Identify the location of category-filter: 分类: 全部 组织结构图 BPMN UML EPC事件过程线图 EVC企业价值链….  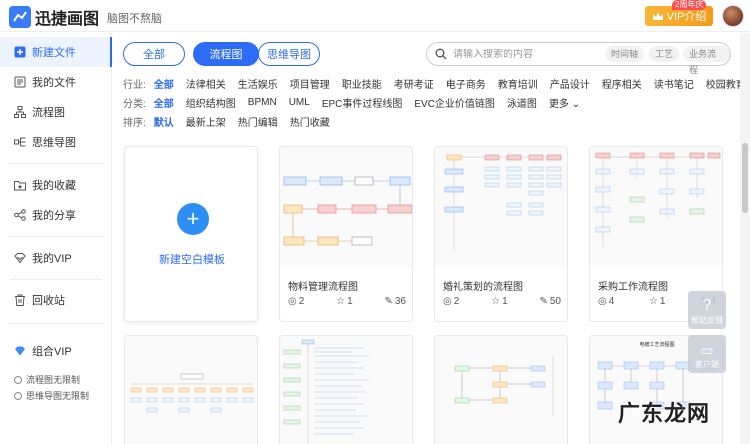
(357, 102).